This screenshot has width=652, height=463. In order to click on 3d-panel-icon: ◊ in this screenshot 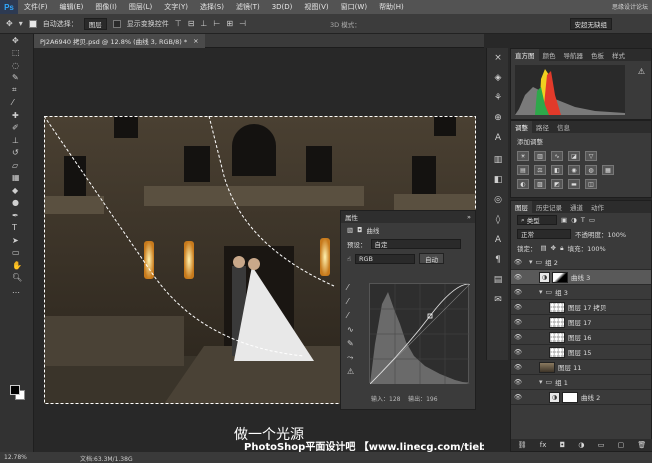, I will do `click(498, 220)`.